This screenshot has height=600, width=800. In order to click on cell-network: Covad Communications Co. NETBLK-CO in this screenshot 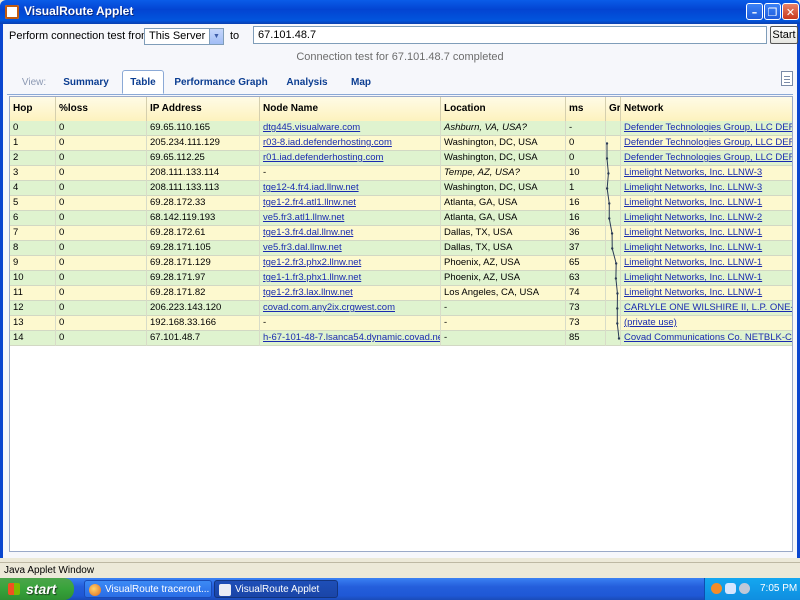, I will do `click(706, 338)`.